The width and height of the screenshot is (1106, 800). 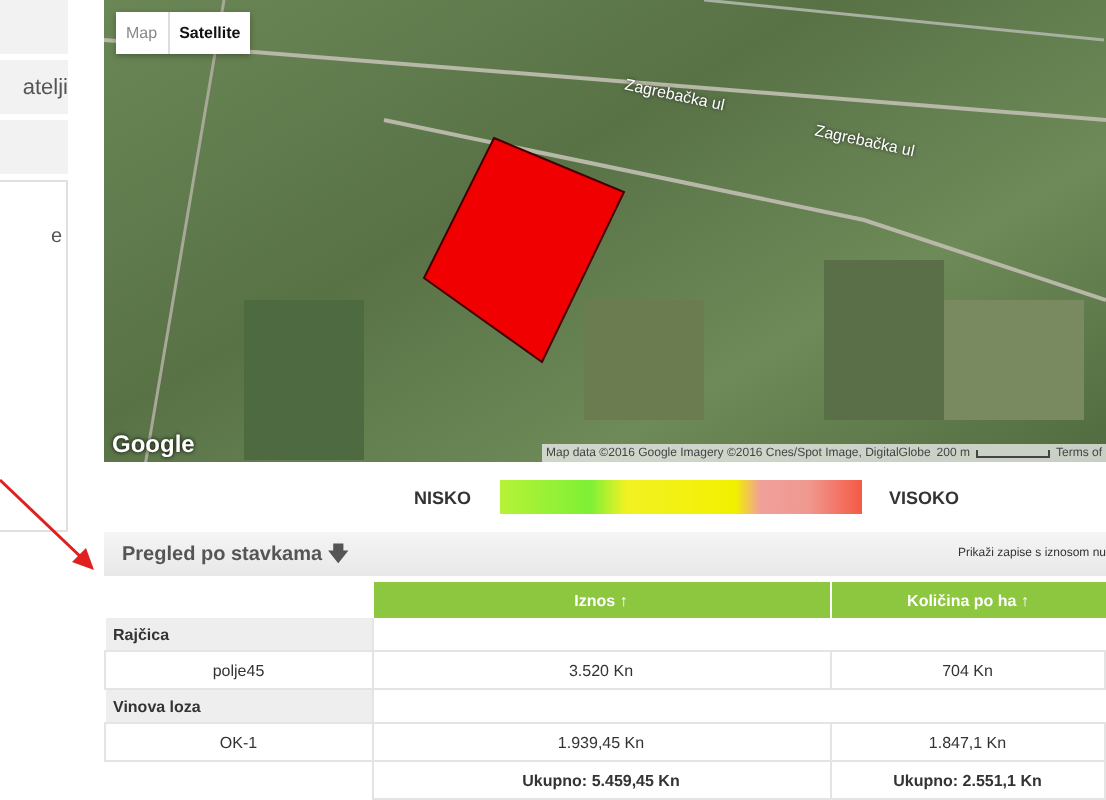 I want to click on table-cell: 1.939,45 Kn, so click(x=601, y=742).